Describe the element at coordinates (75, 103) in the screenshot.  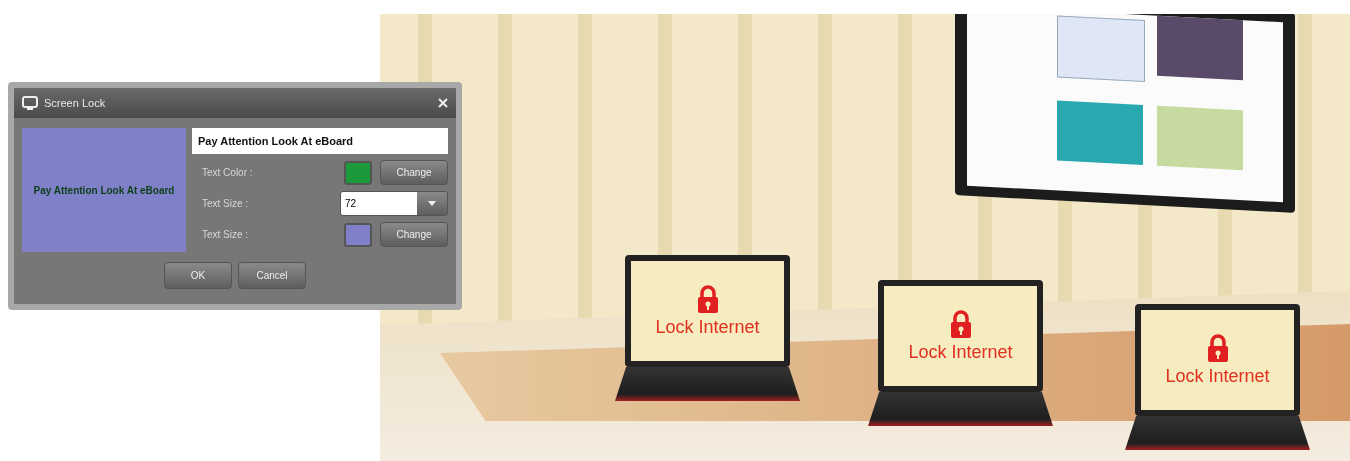
I see `window-title: Screen Lock` at that location.